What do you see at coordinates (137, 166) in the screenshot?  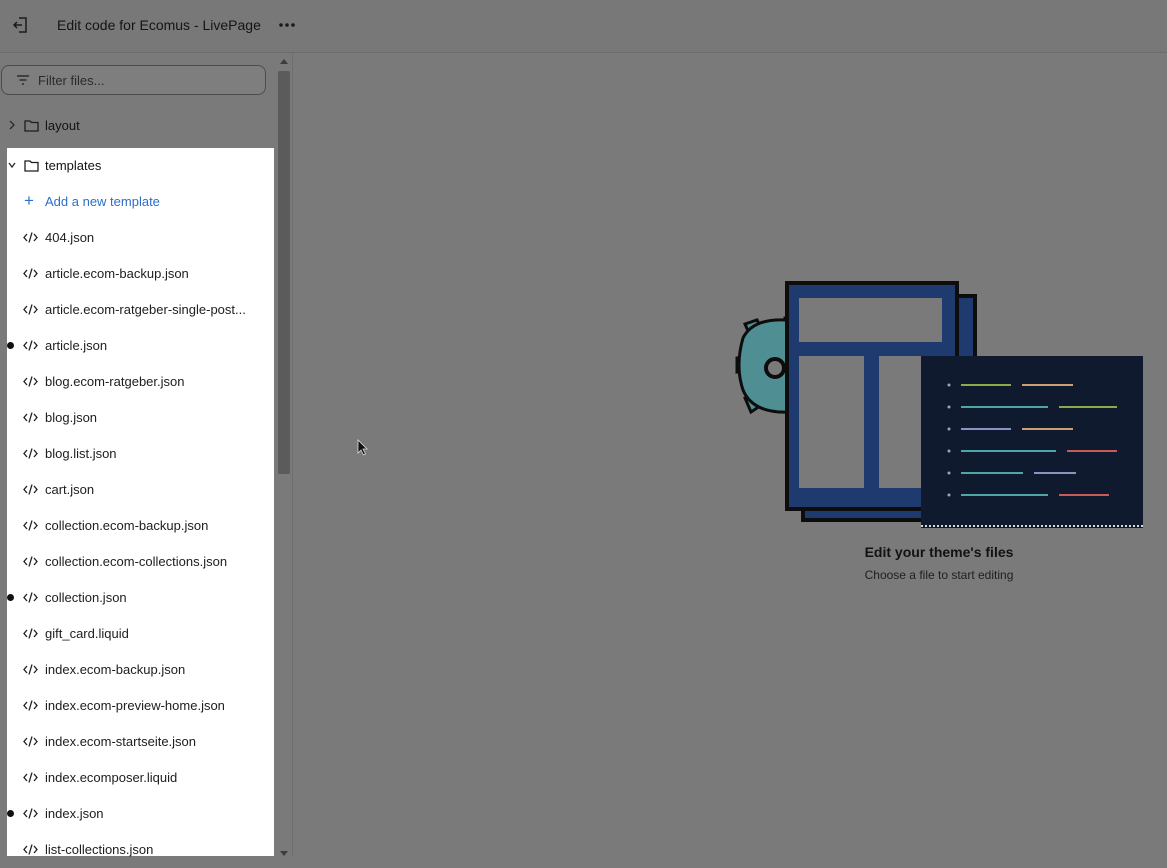 I see `folder-templates: templates` at bounding box center [137, 166].